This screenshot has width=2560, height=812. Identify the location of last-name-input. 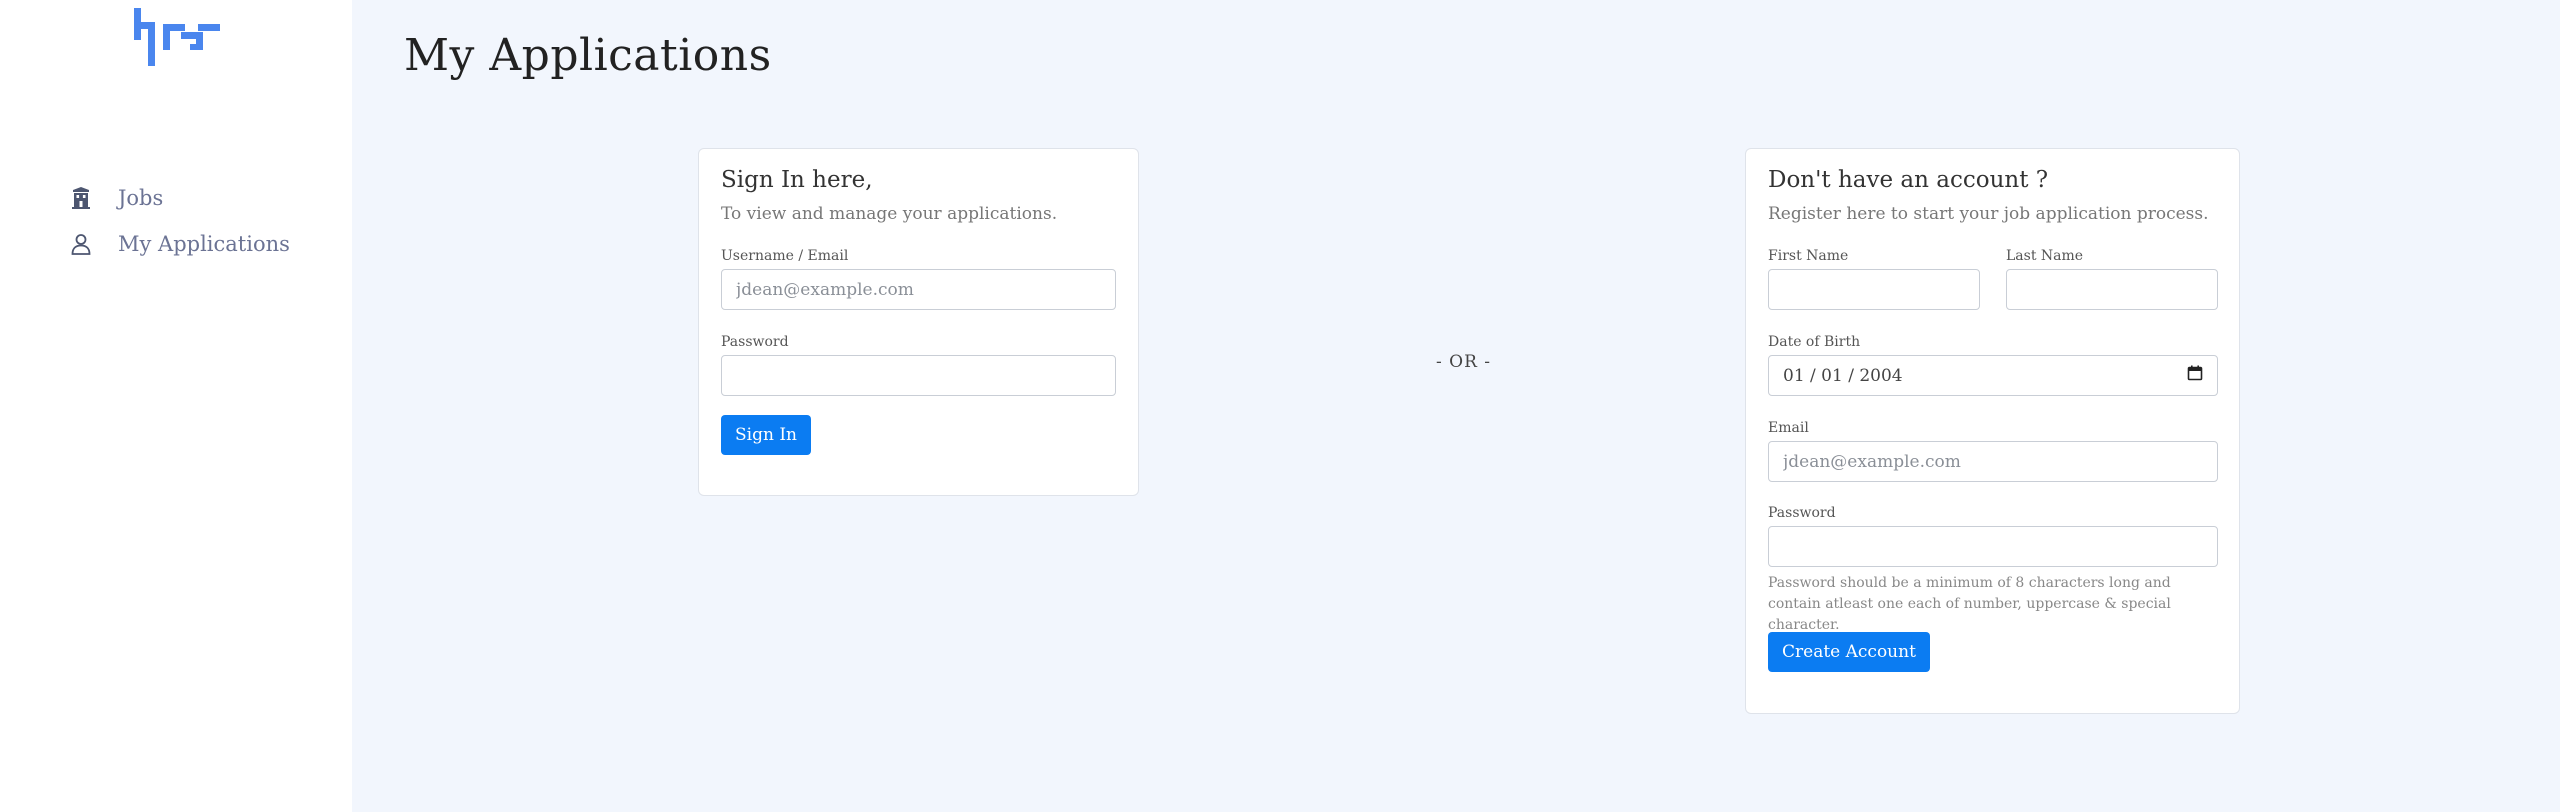
(2112, 289).